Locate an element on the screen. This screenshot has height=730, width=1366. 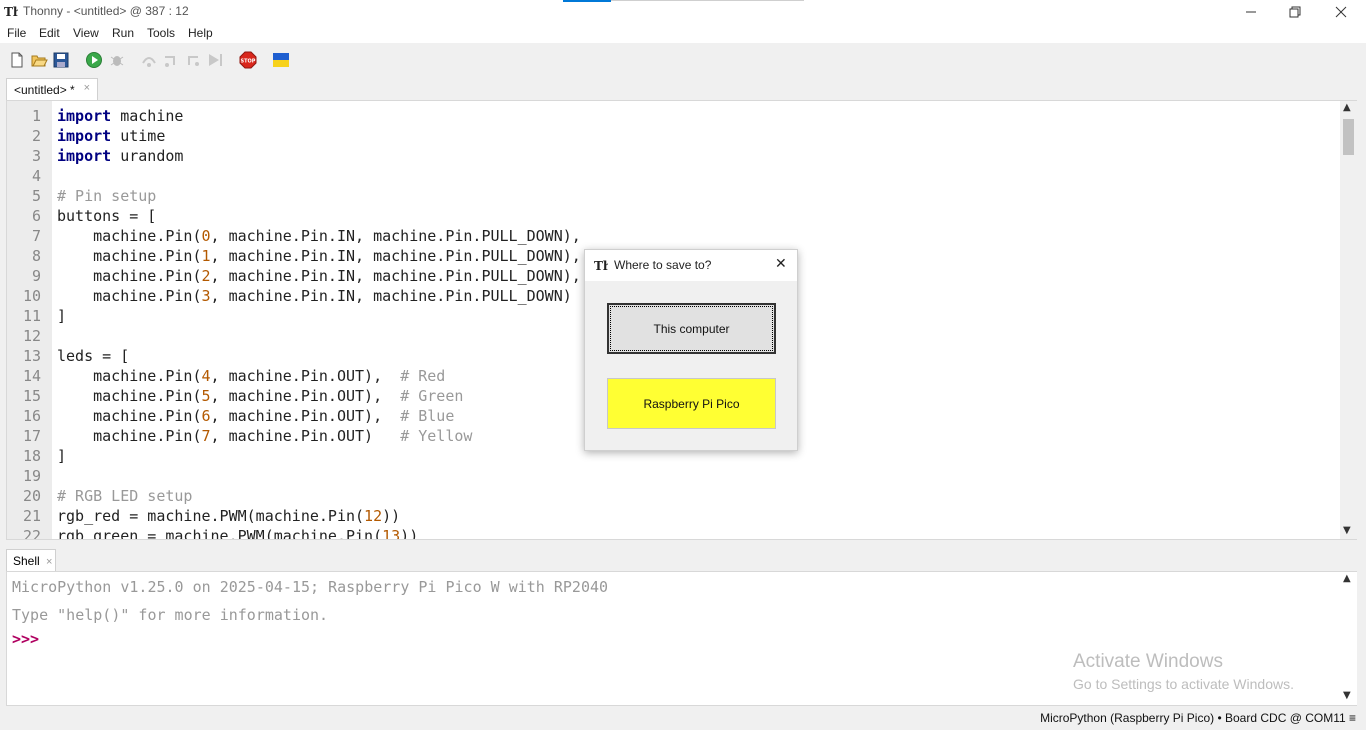
close-icon is located at coordinates (1341, 12).